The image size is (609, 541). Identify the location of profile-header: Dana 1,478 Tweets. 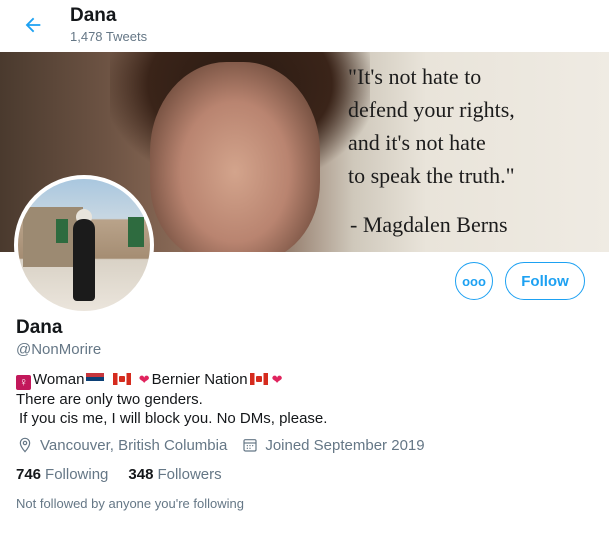
(304, 26).